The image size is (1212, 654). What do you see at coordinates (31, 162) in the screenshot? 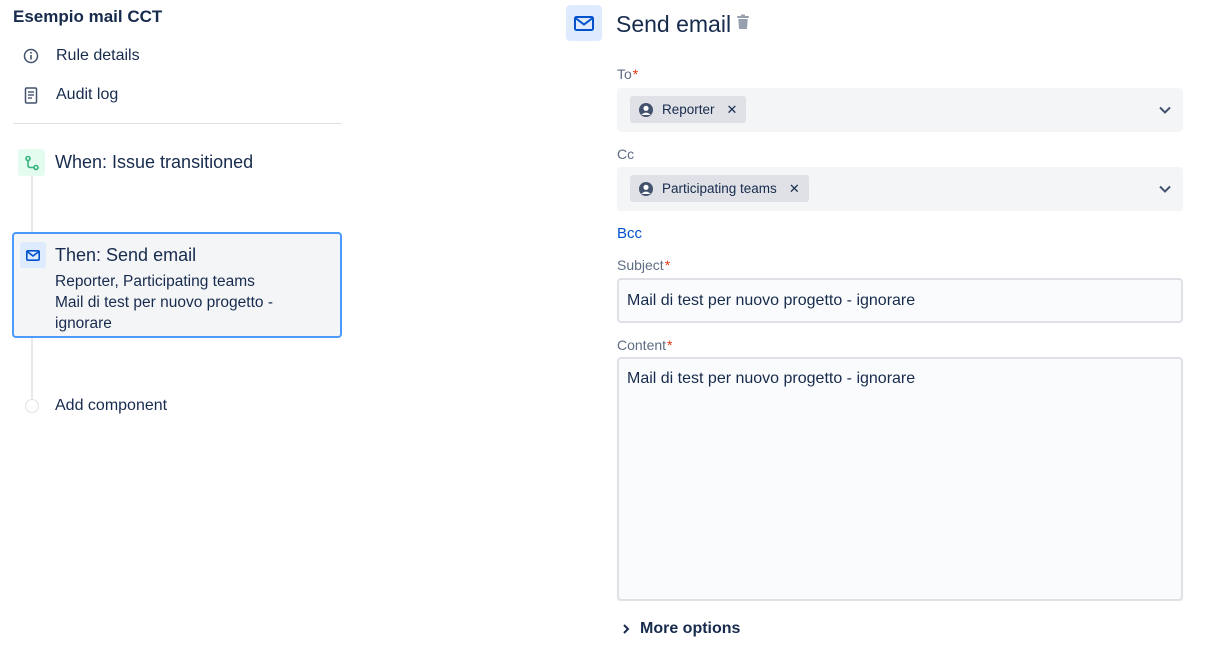
I see `transition-icon` at bounding box center [31, 162].